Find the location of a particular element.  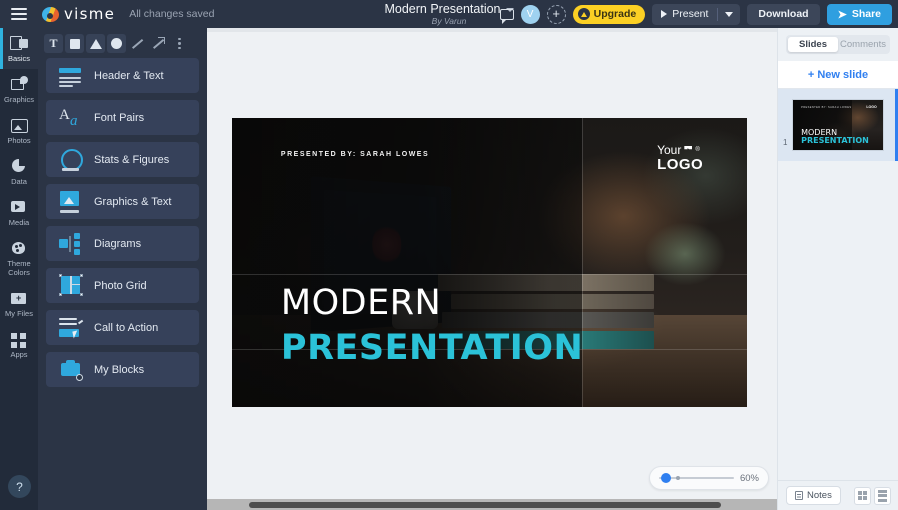

thumbnail-logo: LOGO is located at coordinates (871, 106).